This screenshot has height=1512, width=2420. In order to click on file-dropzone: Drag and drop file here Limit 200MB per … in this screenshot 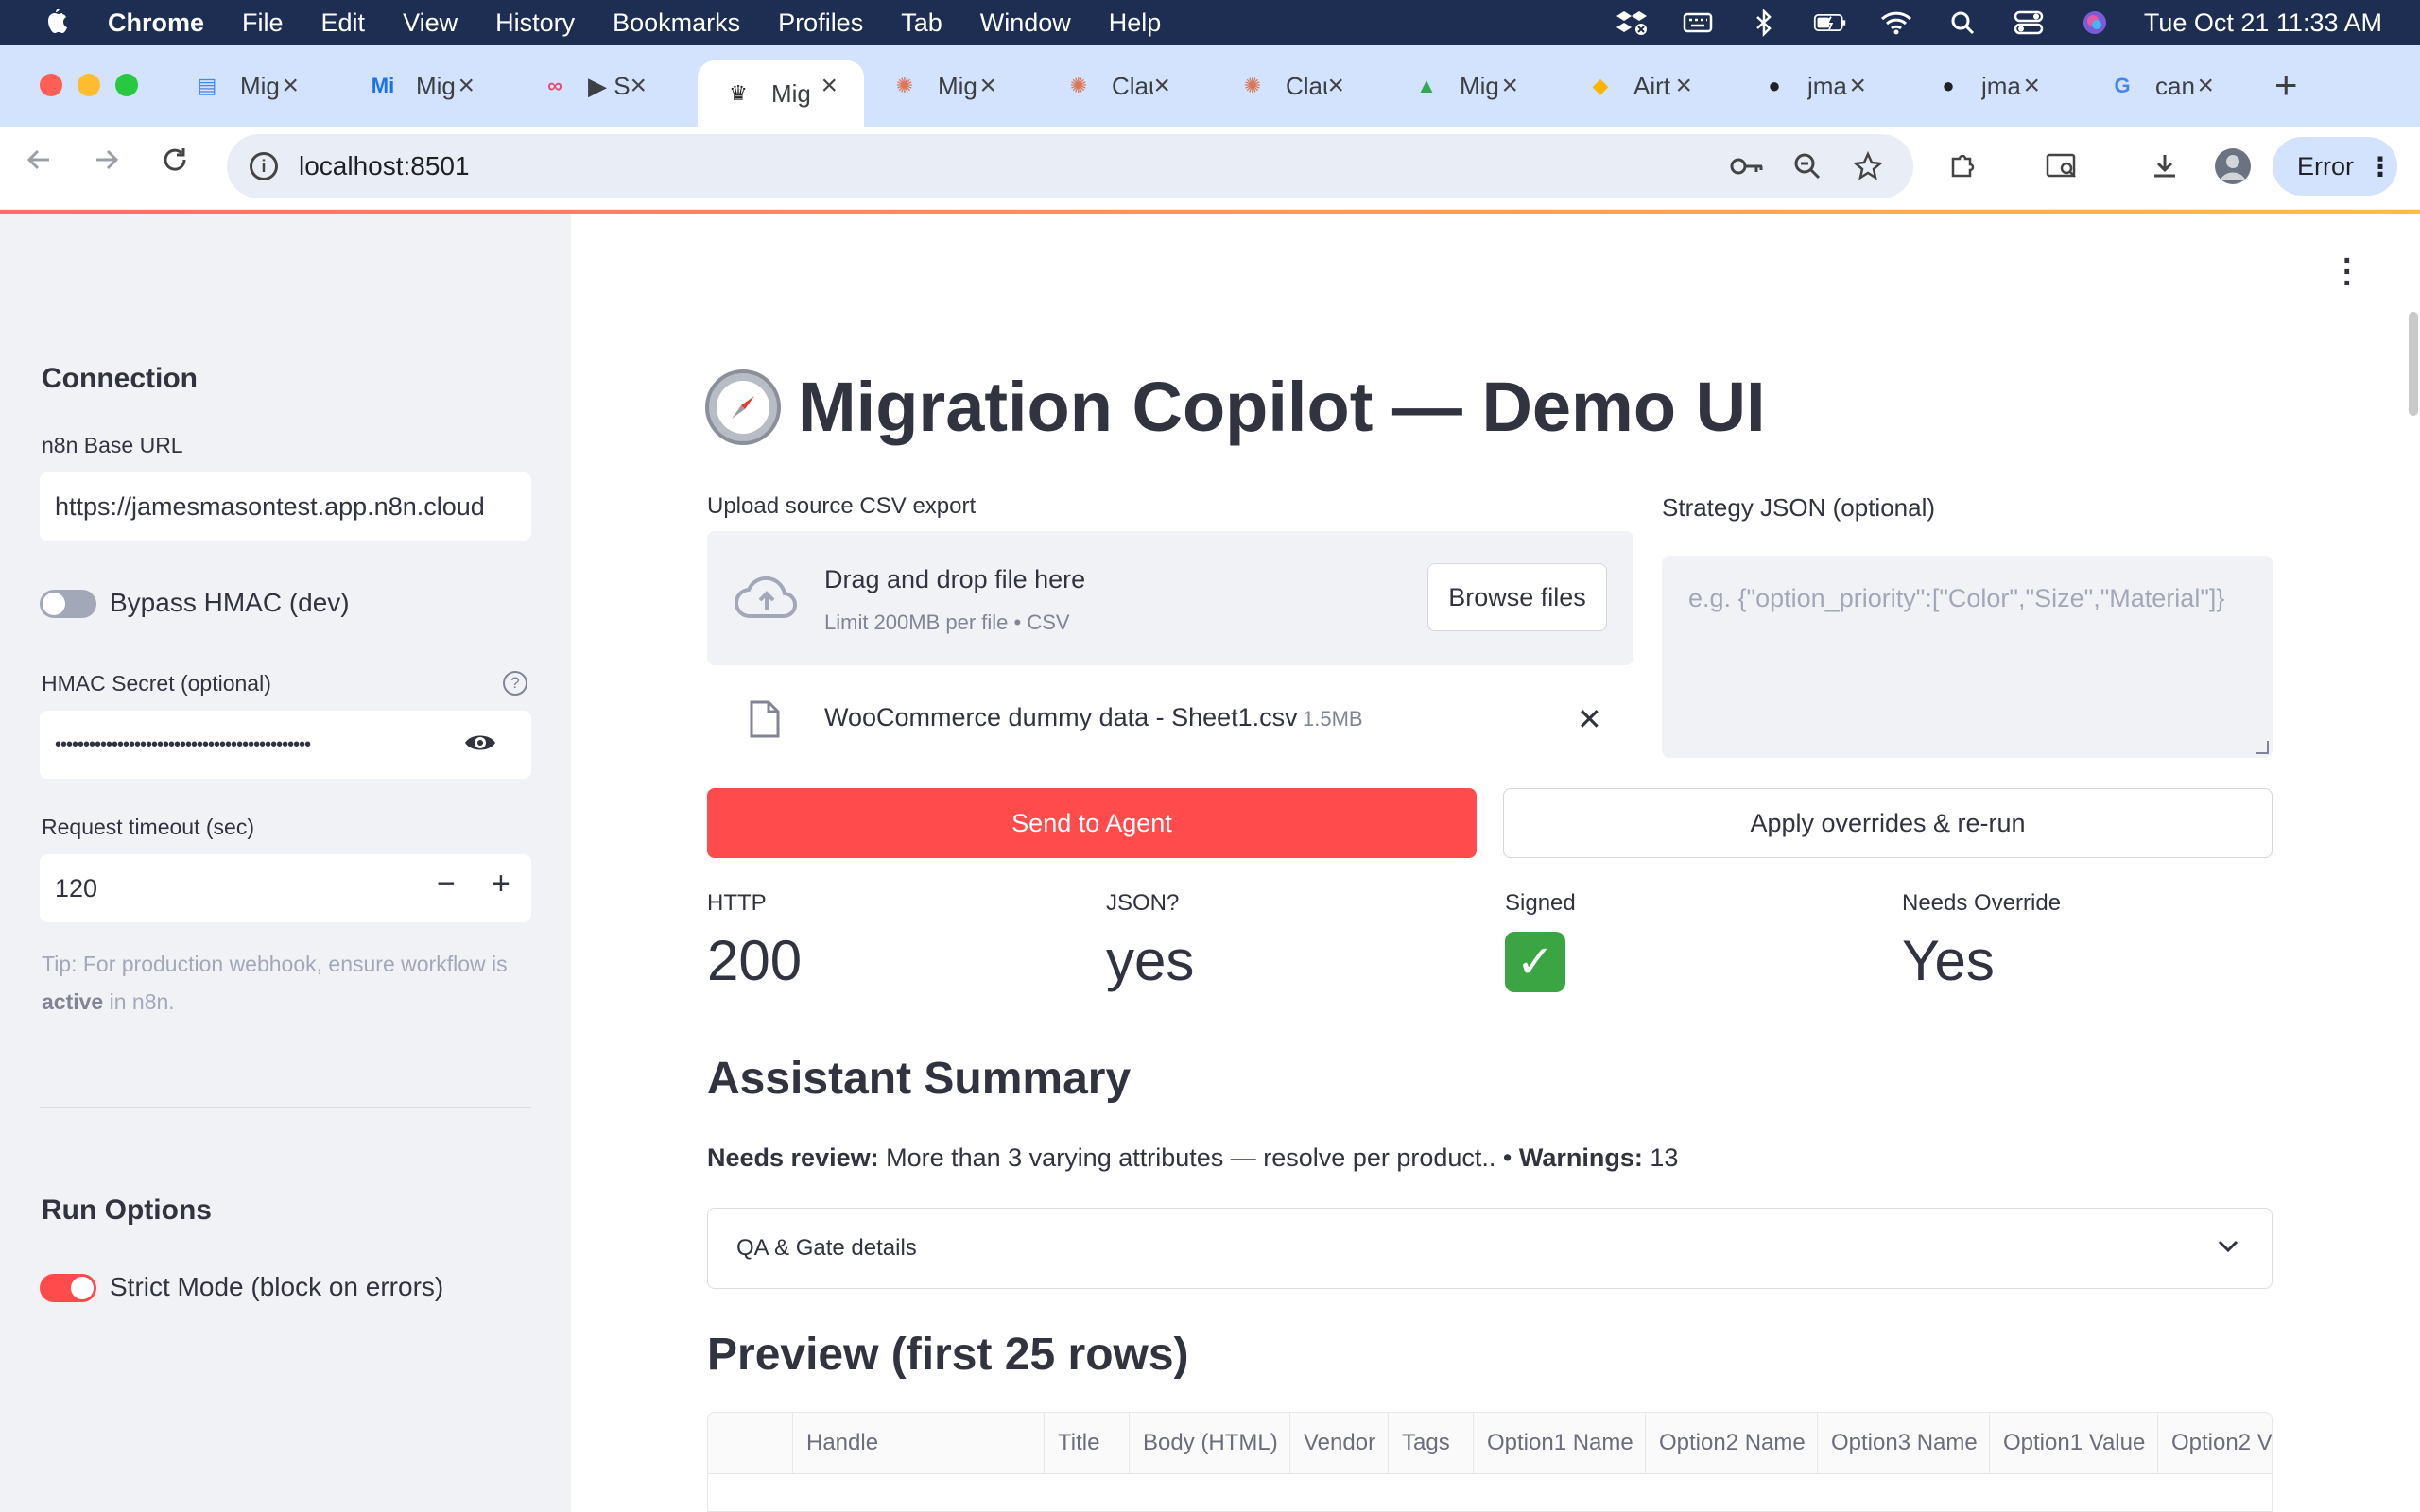, I will do `click(1170, 598)`.